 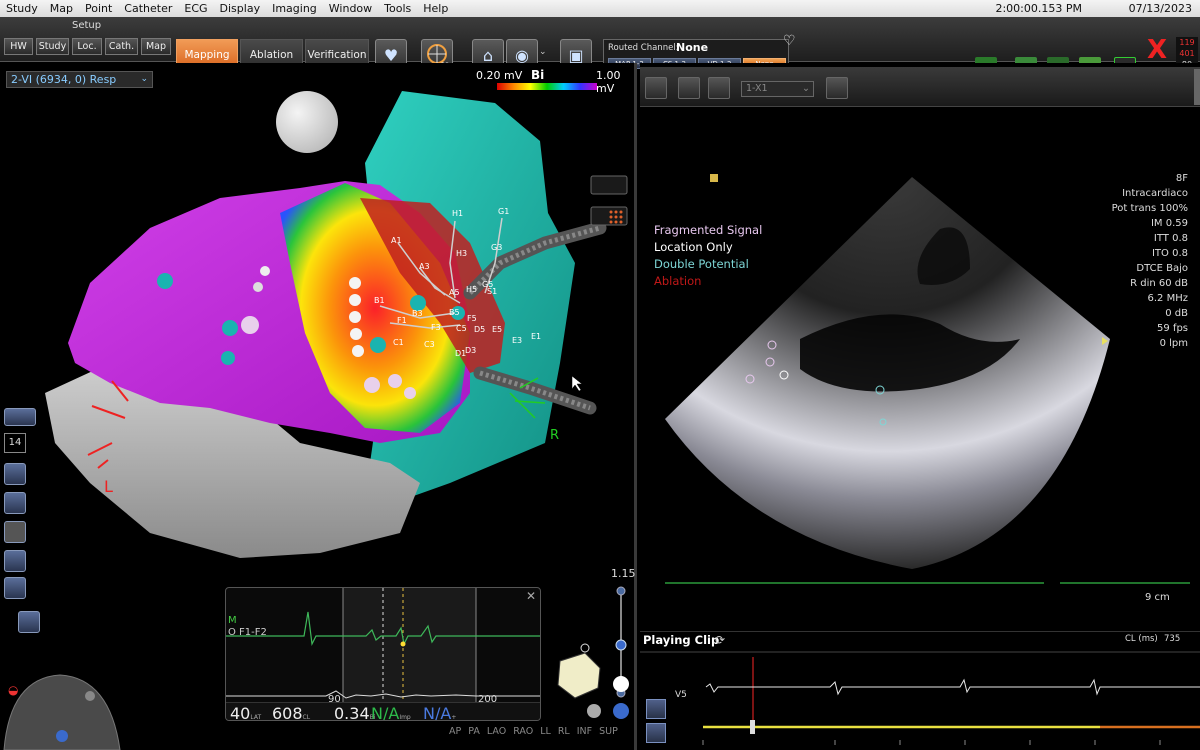 I want to click on view-ap-button: AP, so click(x=455, y=733).